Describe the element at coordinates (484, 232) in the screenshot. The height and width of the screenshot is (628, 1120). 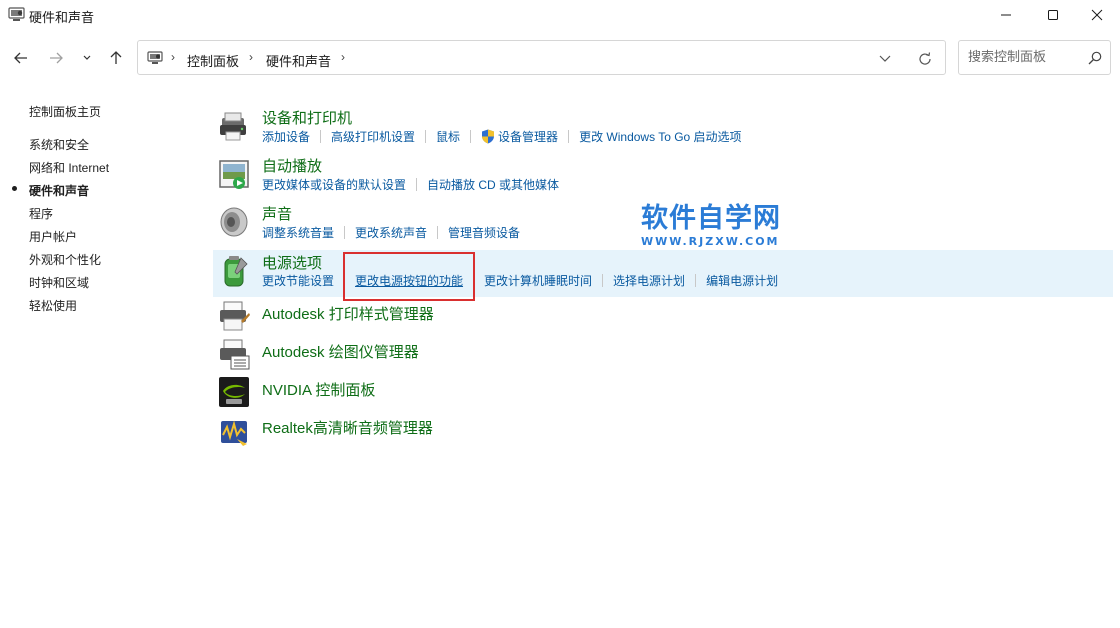
I see `link-manage-audio-devices: 管理音频设备` at that location.